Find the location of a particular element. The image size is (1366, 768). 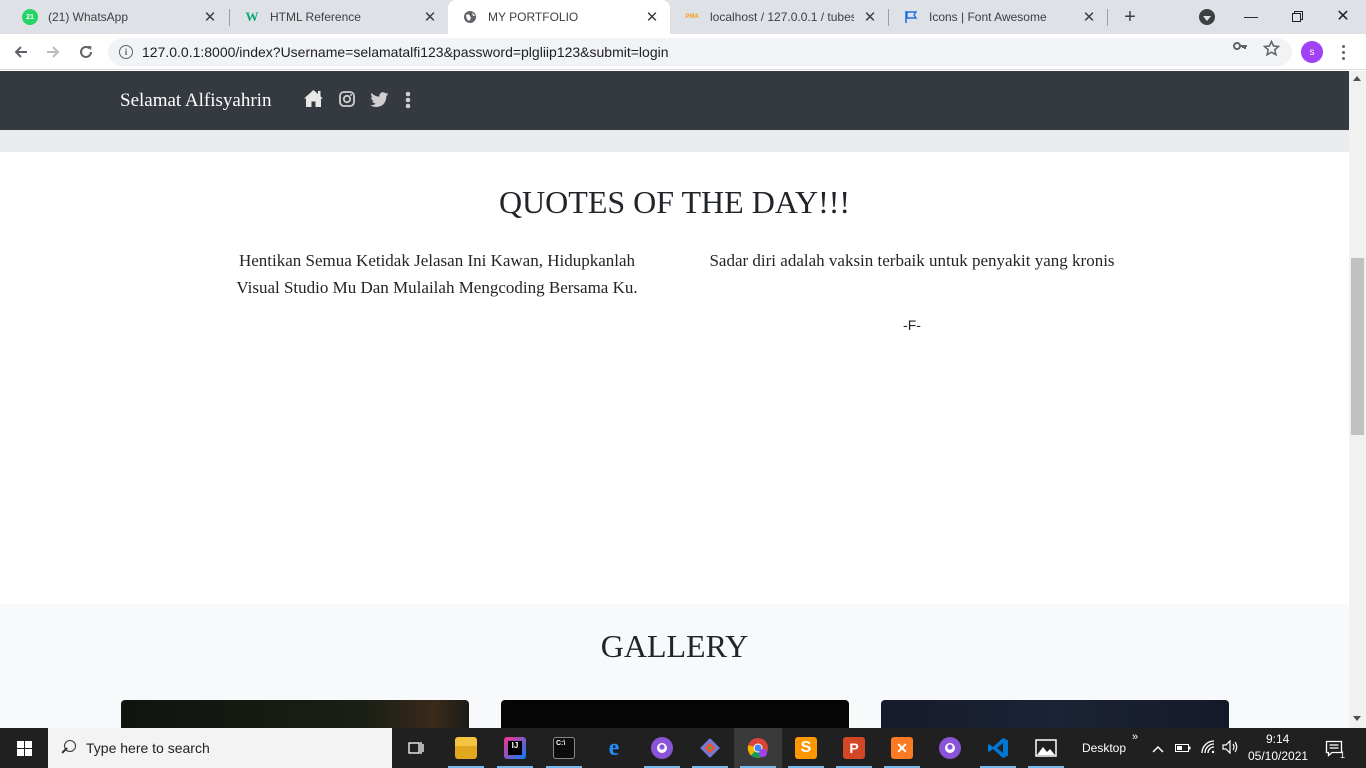

tab-my-portfolio: MY PORTFOLIO ✕ is located at coordinates (559, 17).